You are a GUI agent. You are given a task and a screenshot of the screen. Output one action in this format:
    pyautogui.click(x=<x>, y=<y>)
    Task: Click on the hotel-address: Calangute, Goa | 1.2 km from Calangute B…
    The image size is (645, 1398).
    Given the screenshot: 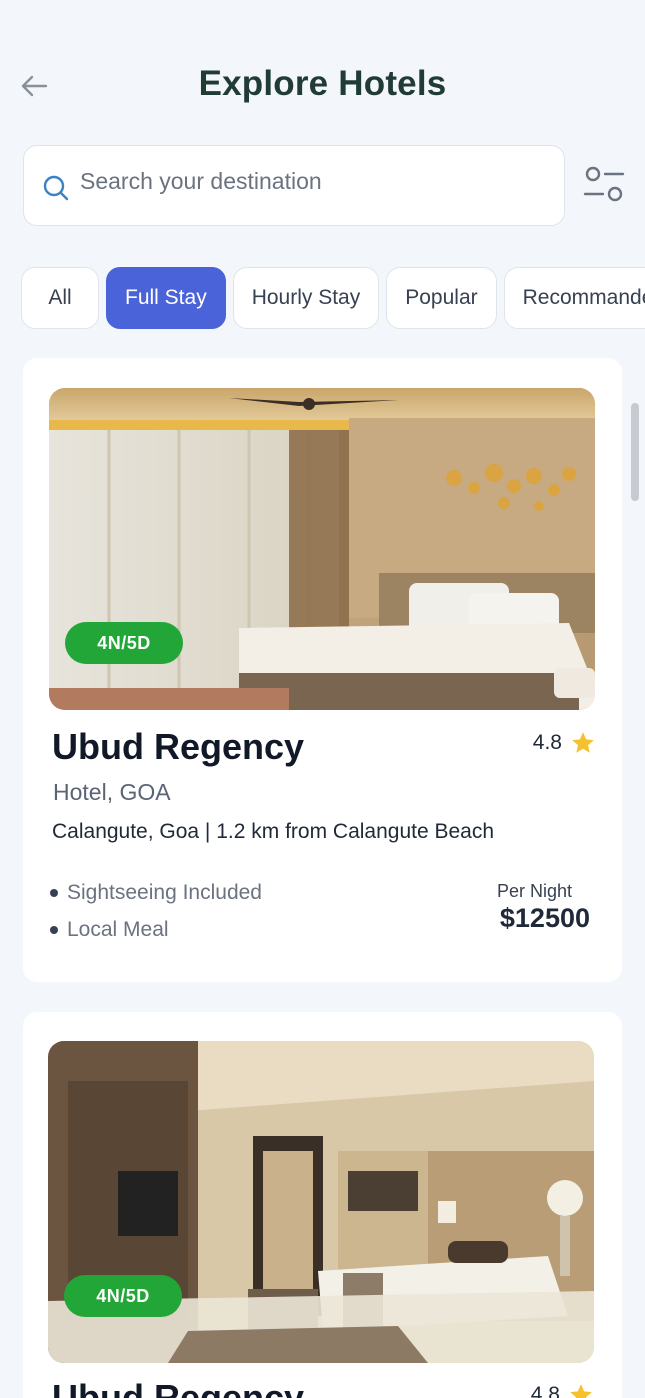 What is the action you would take?
    pyautogui.click(x=273, y=831)
    